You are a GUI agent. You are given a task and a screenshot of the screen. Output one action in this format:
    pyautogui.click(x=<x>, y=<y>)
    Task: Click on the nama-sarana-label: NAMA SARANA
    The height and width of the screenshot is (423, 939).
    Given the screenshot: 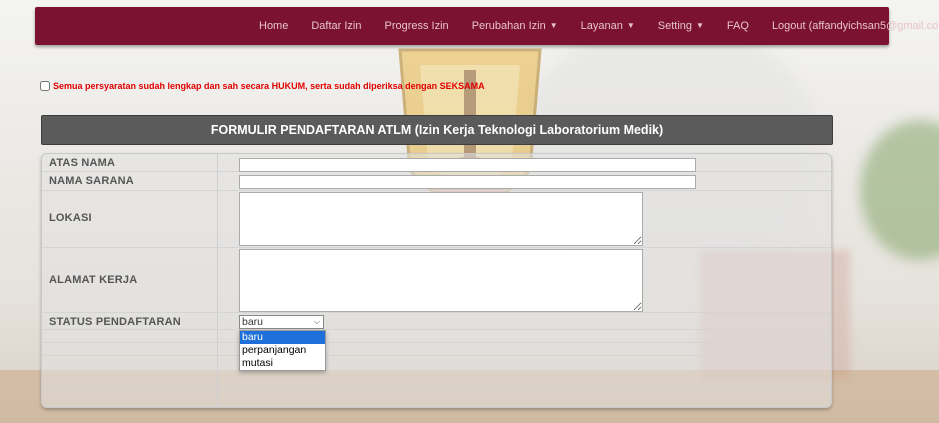 What is the action you would take?
    pyautogui.click(x=91, y=181)
    